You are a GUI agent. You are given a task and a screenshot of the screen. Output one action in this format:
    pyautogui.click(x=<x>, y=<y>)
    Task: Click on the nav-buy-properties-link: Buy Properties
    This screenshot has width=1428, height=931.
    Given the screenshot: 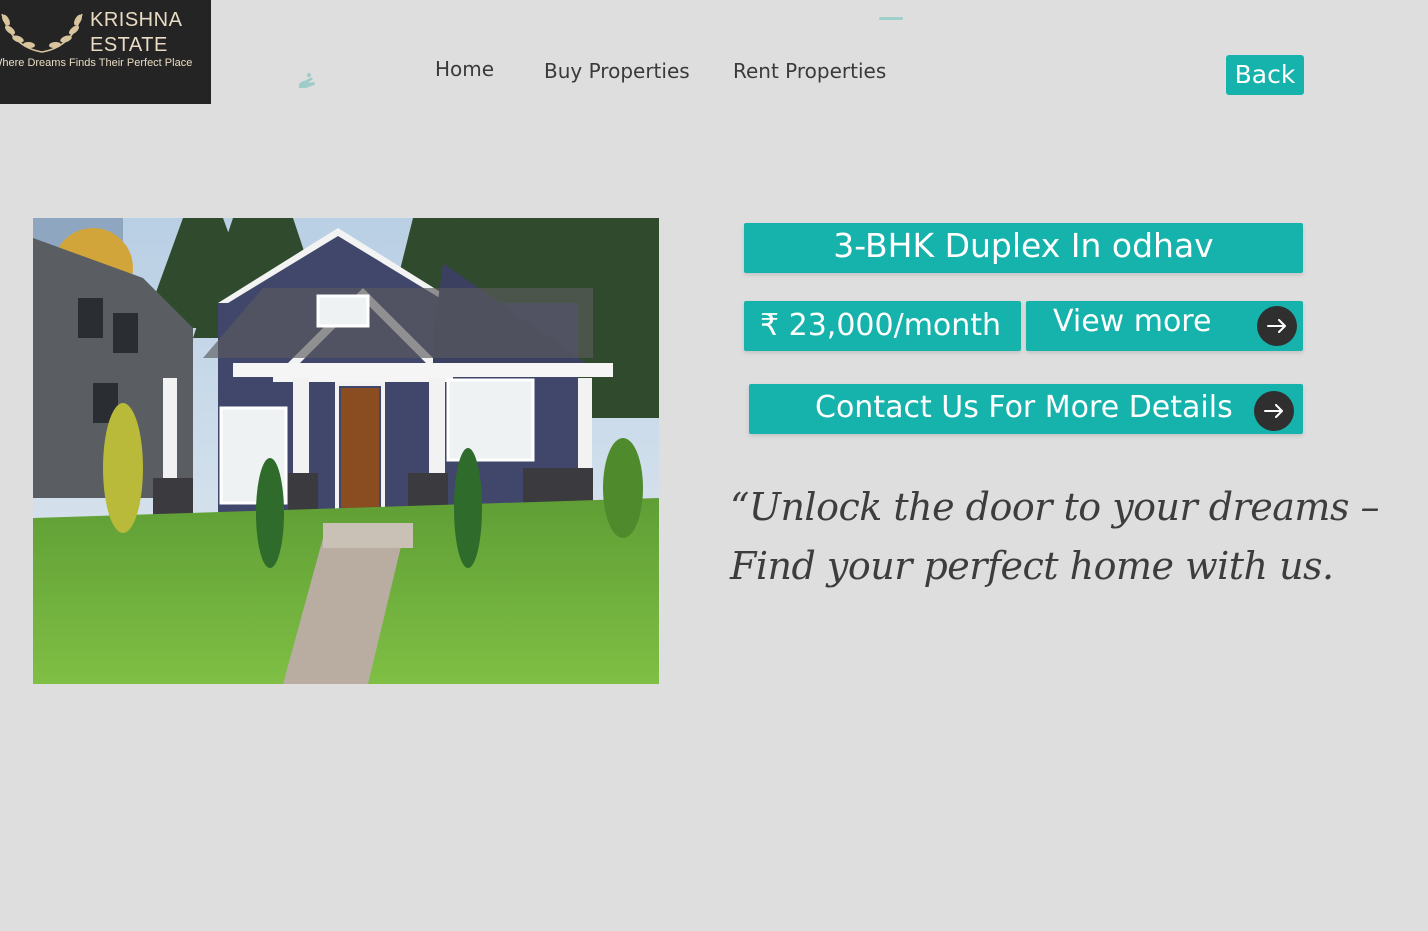 What is the action you would take?
    pyautogui.click(x=617, y=71)
    